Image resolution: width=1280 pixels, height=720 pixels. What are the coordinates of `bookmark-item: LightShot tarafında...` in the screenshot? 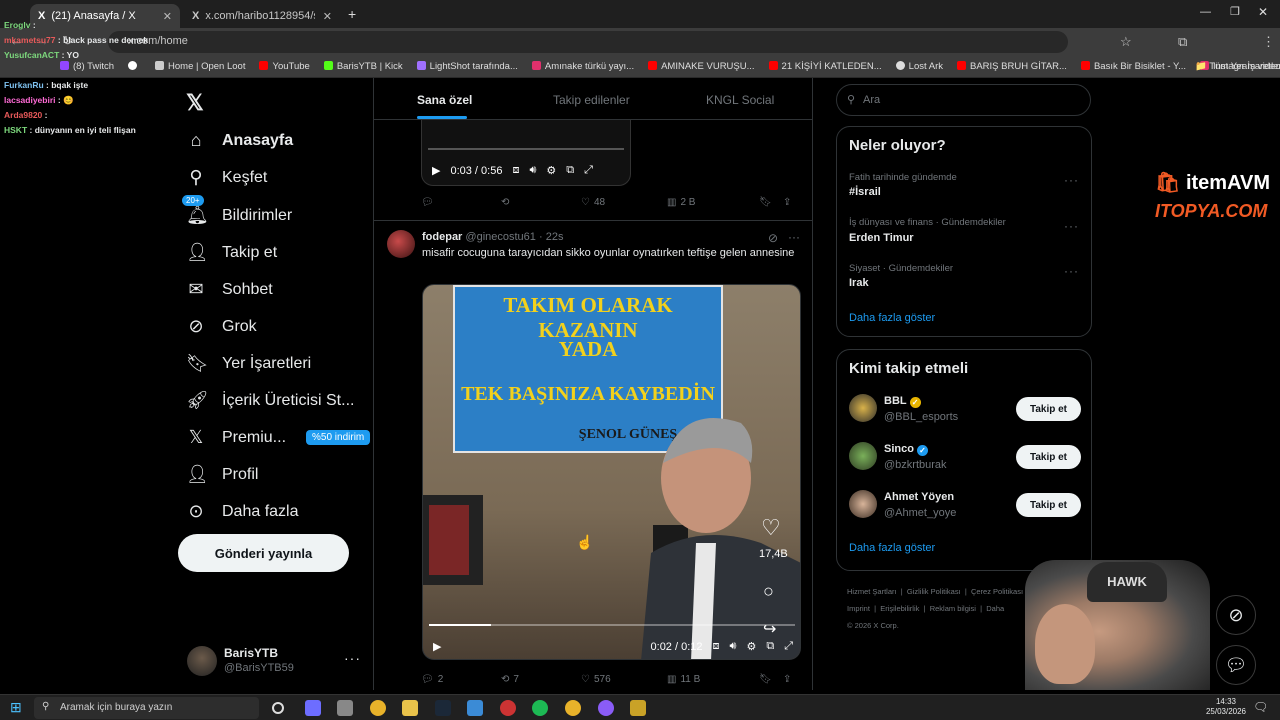 It's located at (467, 66).